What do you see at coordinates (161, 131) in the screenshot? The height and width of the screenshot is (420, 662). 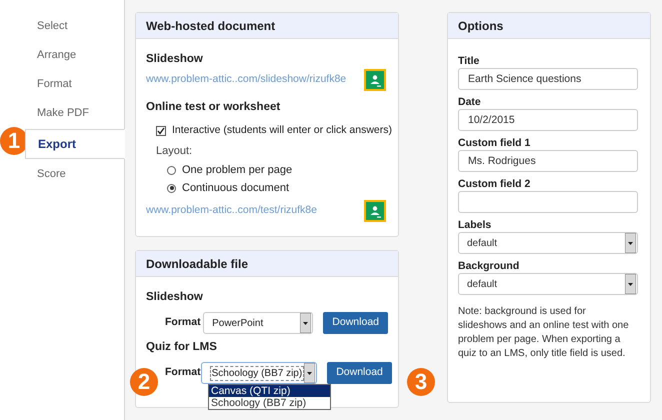 I see `checkbox` at bounding box center [161, 131].